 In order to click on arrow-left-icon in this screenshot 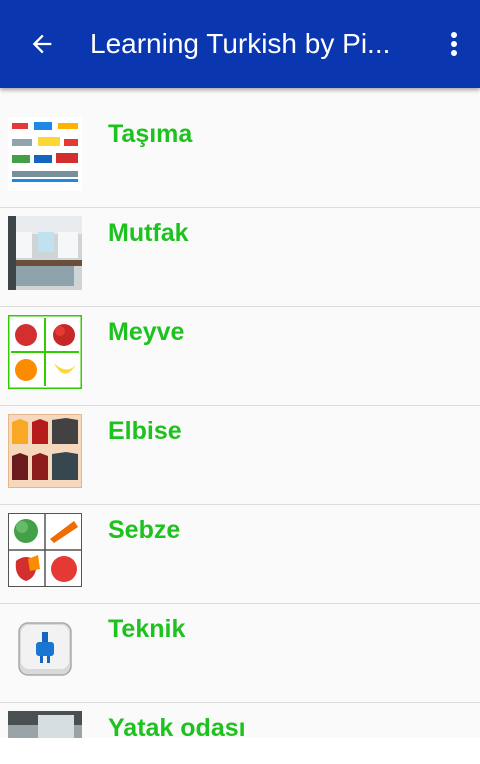, I will do `click(42, 44)`.